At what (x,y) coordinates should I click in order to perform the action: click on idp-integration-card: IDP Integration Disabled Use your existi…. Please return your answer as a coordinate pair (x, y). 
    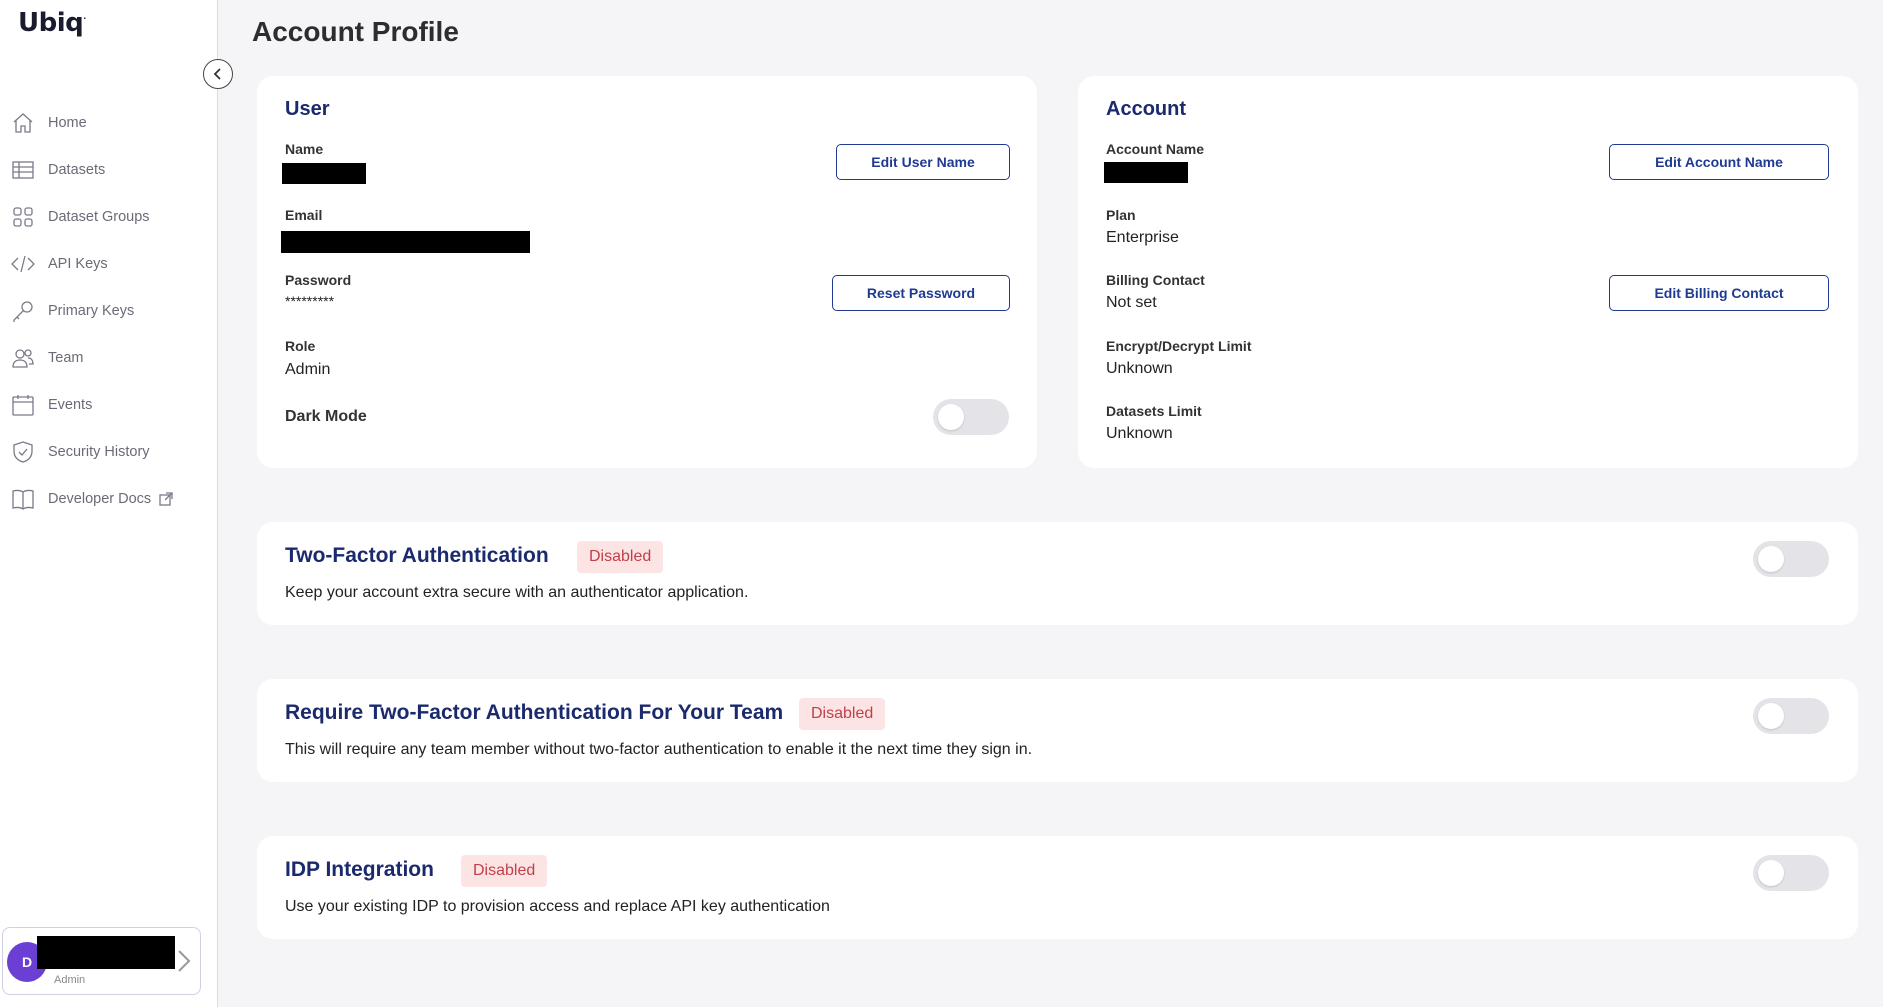
    Looking at the image, I should click on (1057, 887).